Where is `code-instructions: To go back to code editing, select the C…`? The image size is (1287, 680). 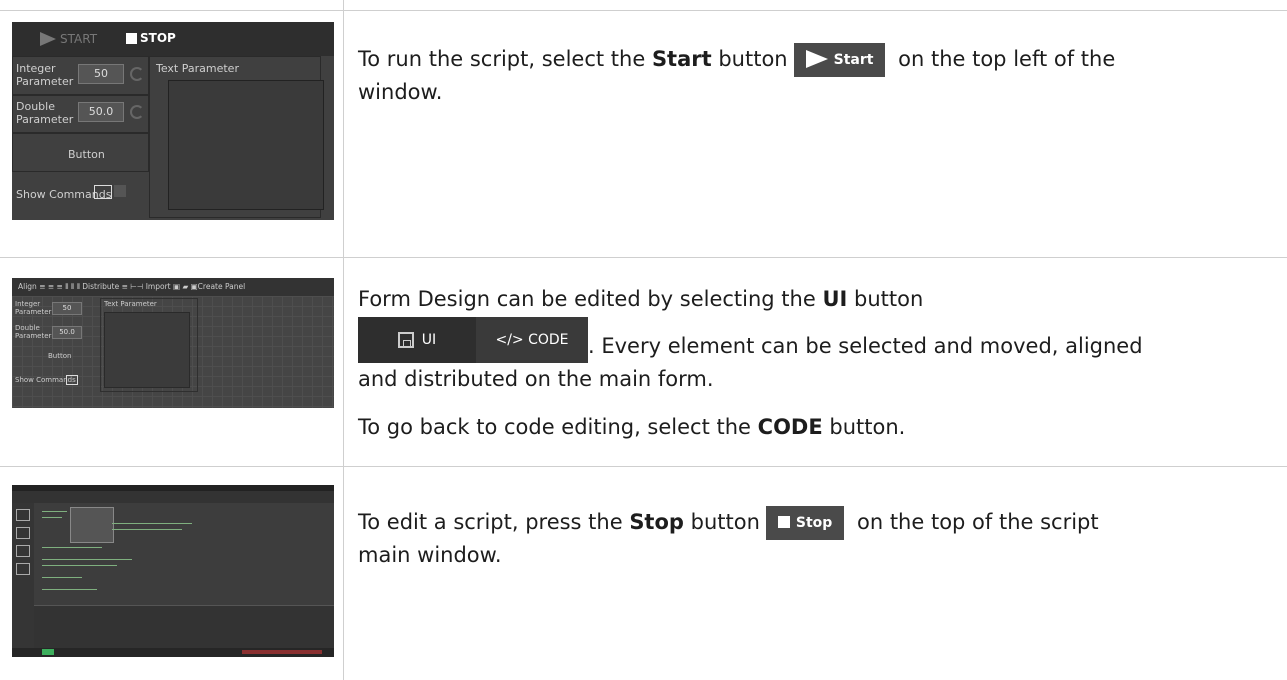
code-instructions: To go back to code editing, select the C… is located at coordinates (632, 427).